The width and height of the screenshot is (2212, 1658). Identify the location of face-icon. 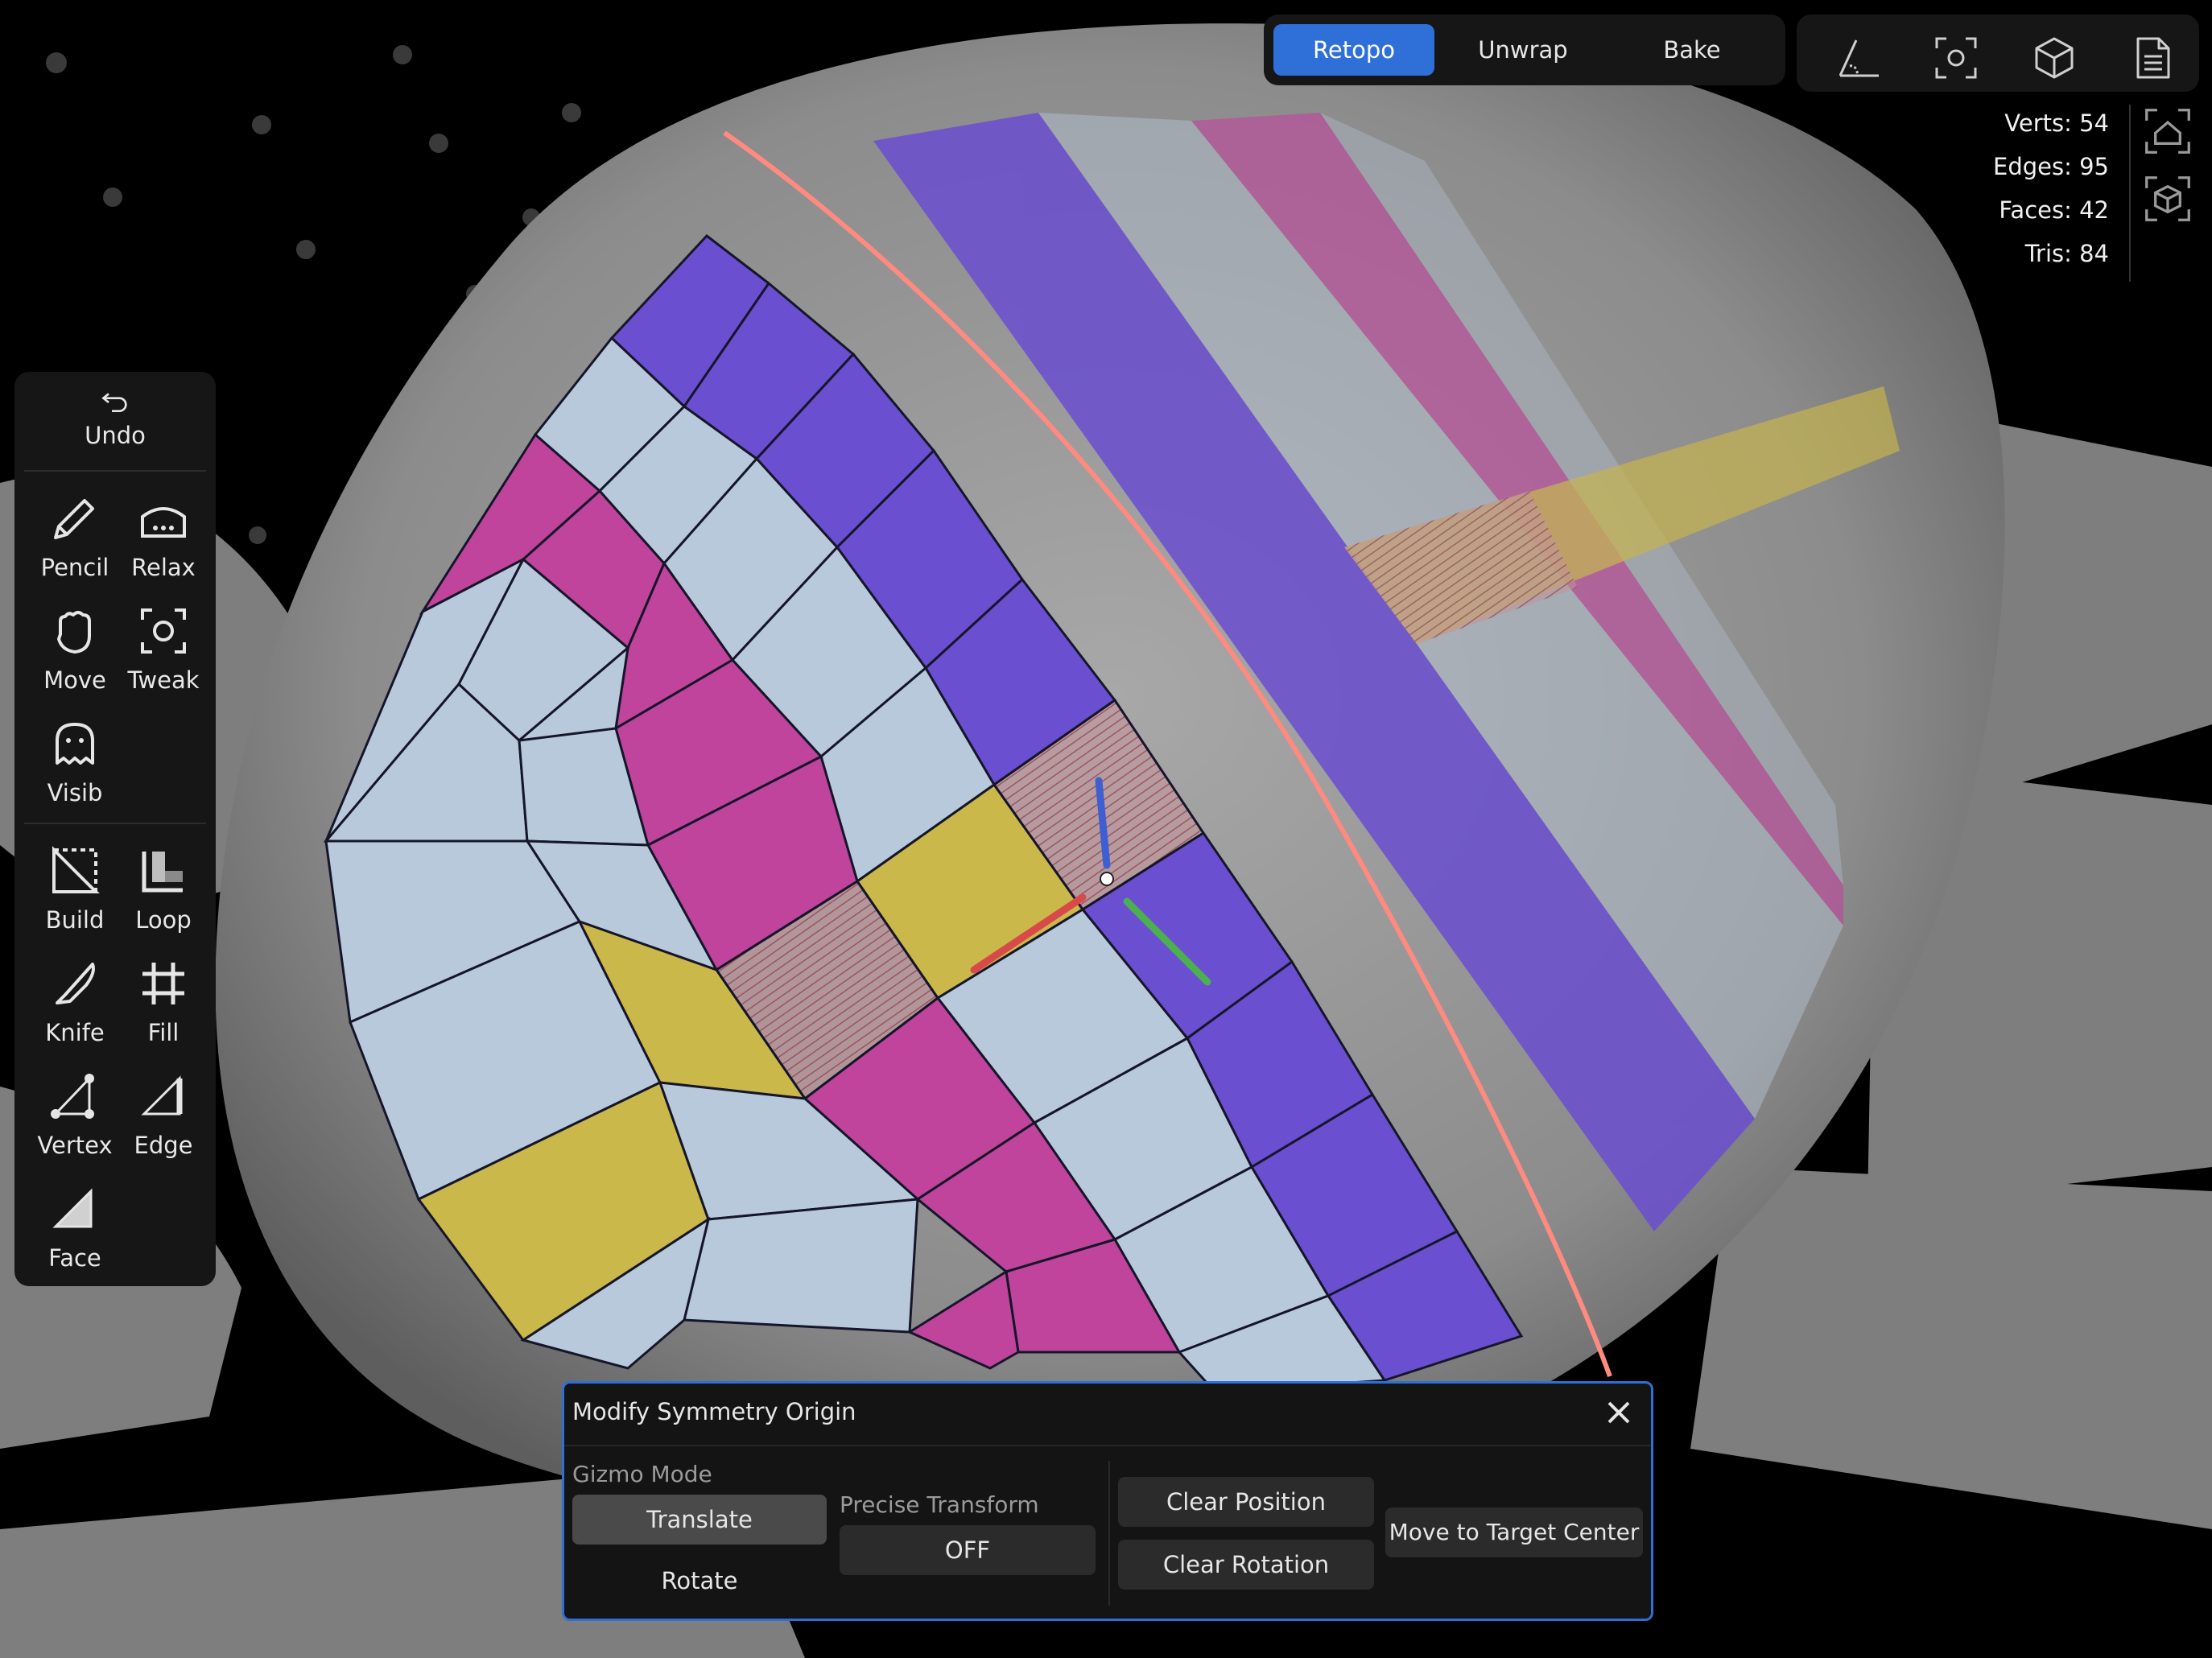
(72, 1208).